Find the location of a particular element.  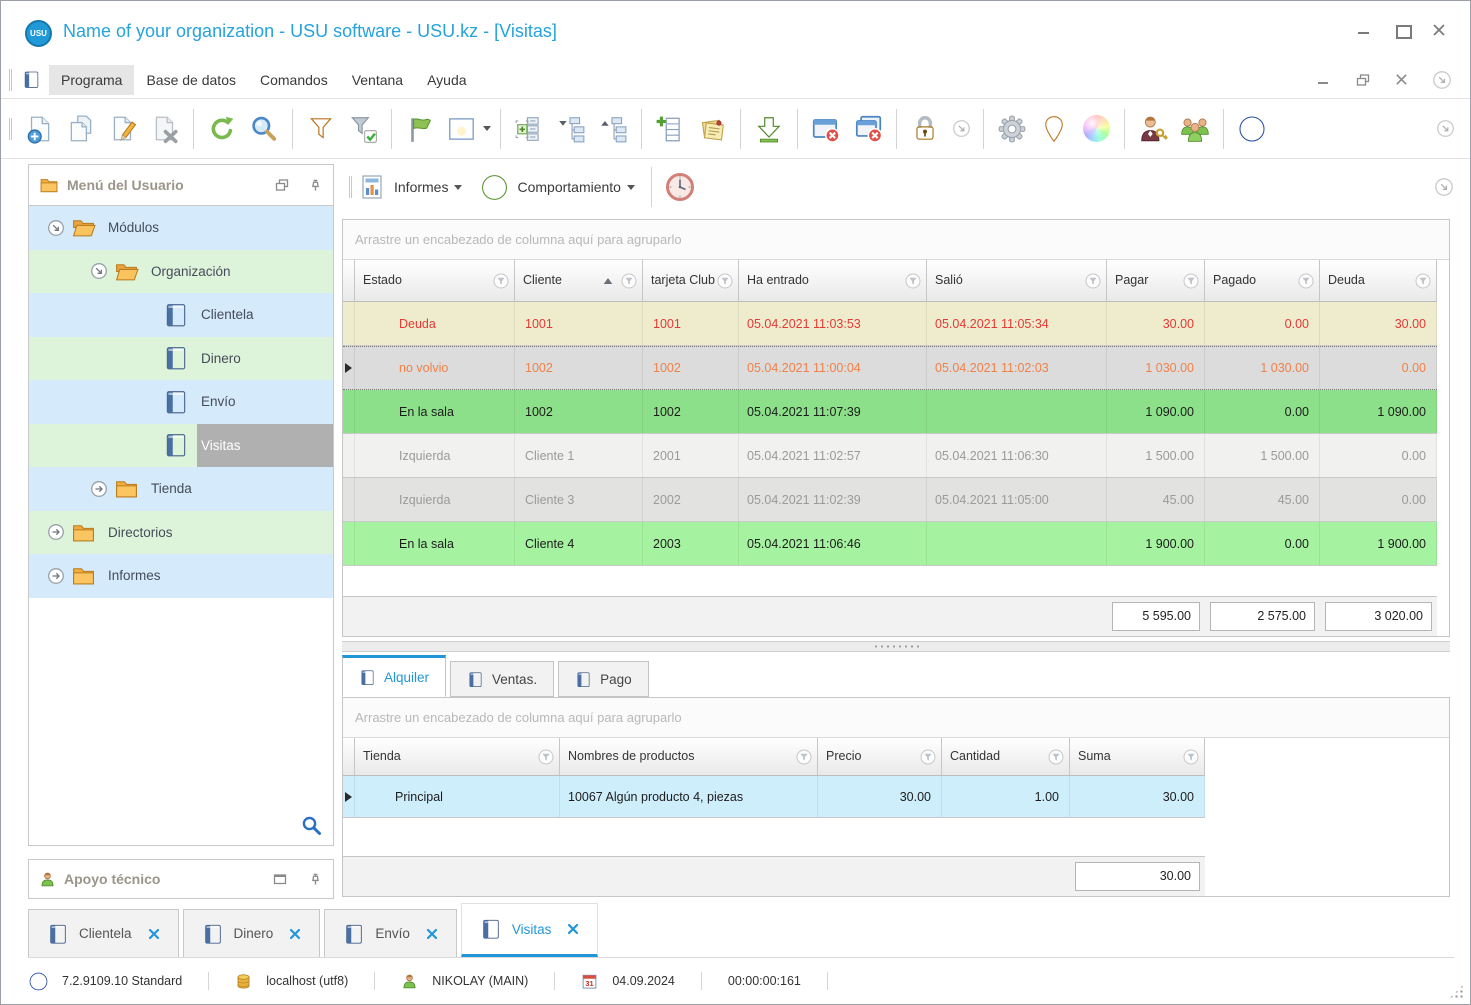

toolbar-overflow-chevron-icon is located at coordinates (961, 129).